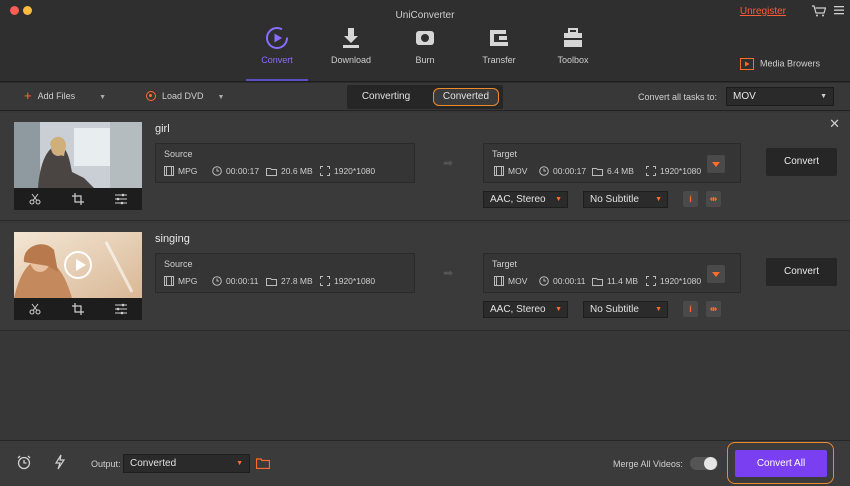 The height and width of the screenshot is (486, 850). I want to click on convert-all-highlight: Convert All, so click(780, 463).